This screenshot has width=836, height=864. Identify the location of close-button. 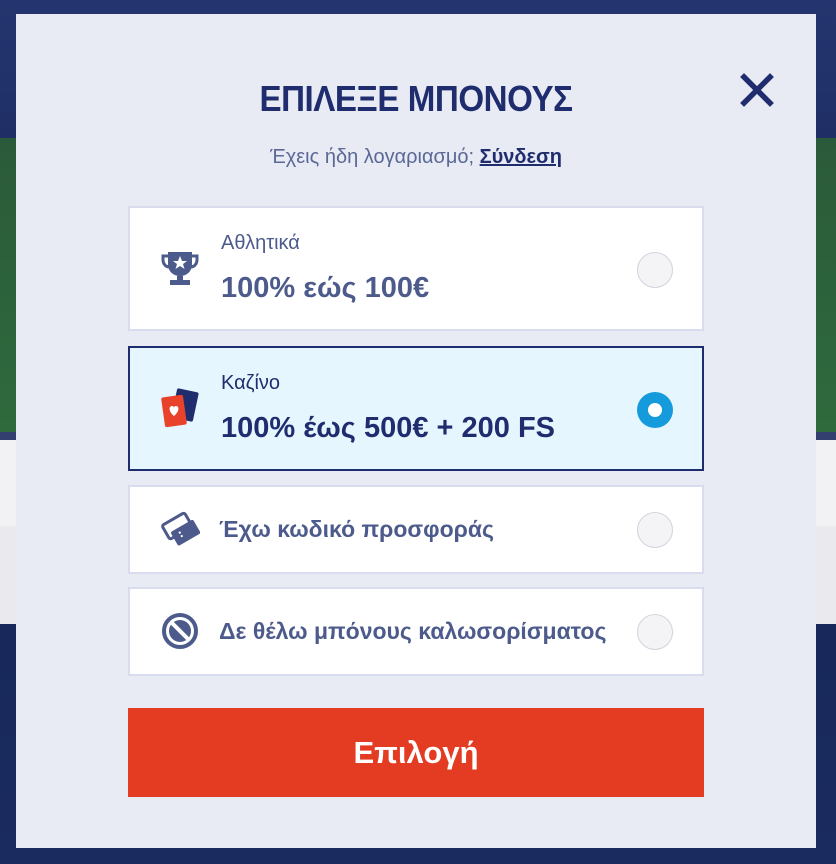
(757, 90).